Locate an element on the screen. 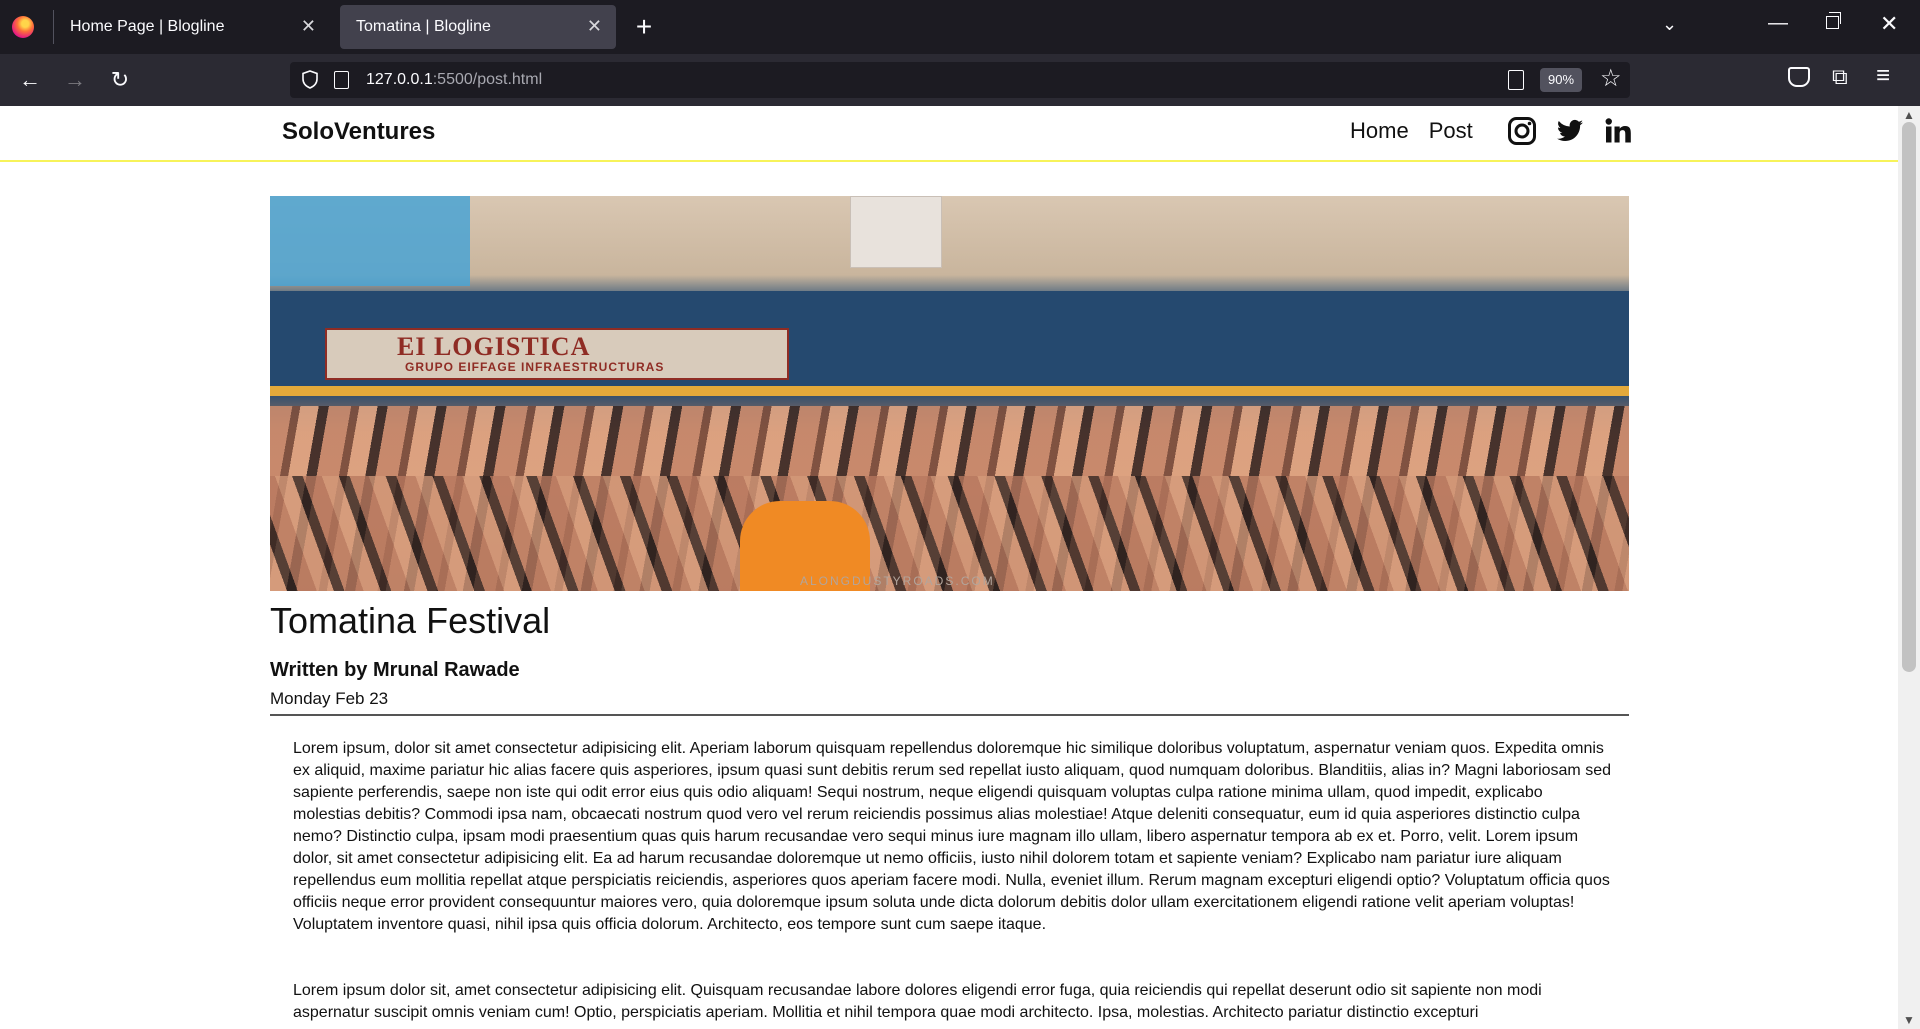 This screenshot has width=1920, height=1029. reload-icon: ↻ is located at coordinates (120, 80).